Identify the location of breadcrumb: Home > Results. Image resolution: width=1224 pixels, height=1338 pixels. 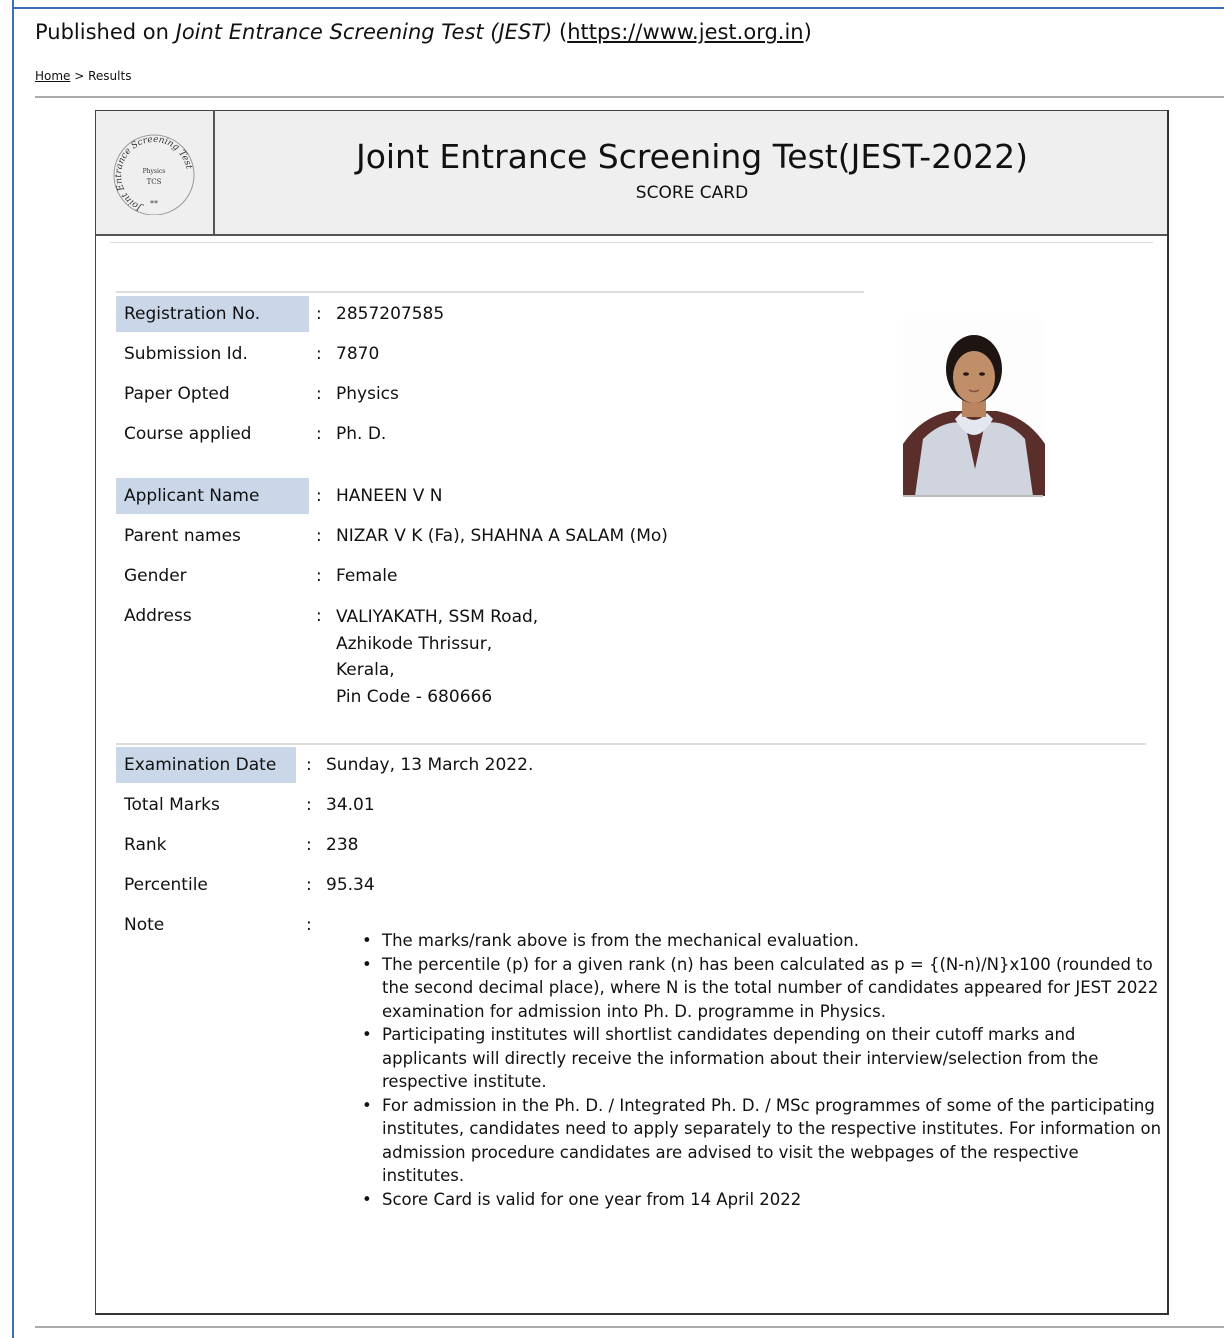
(83, 76).